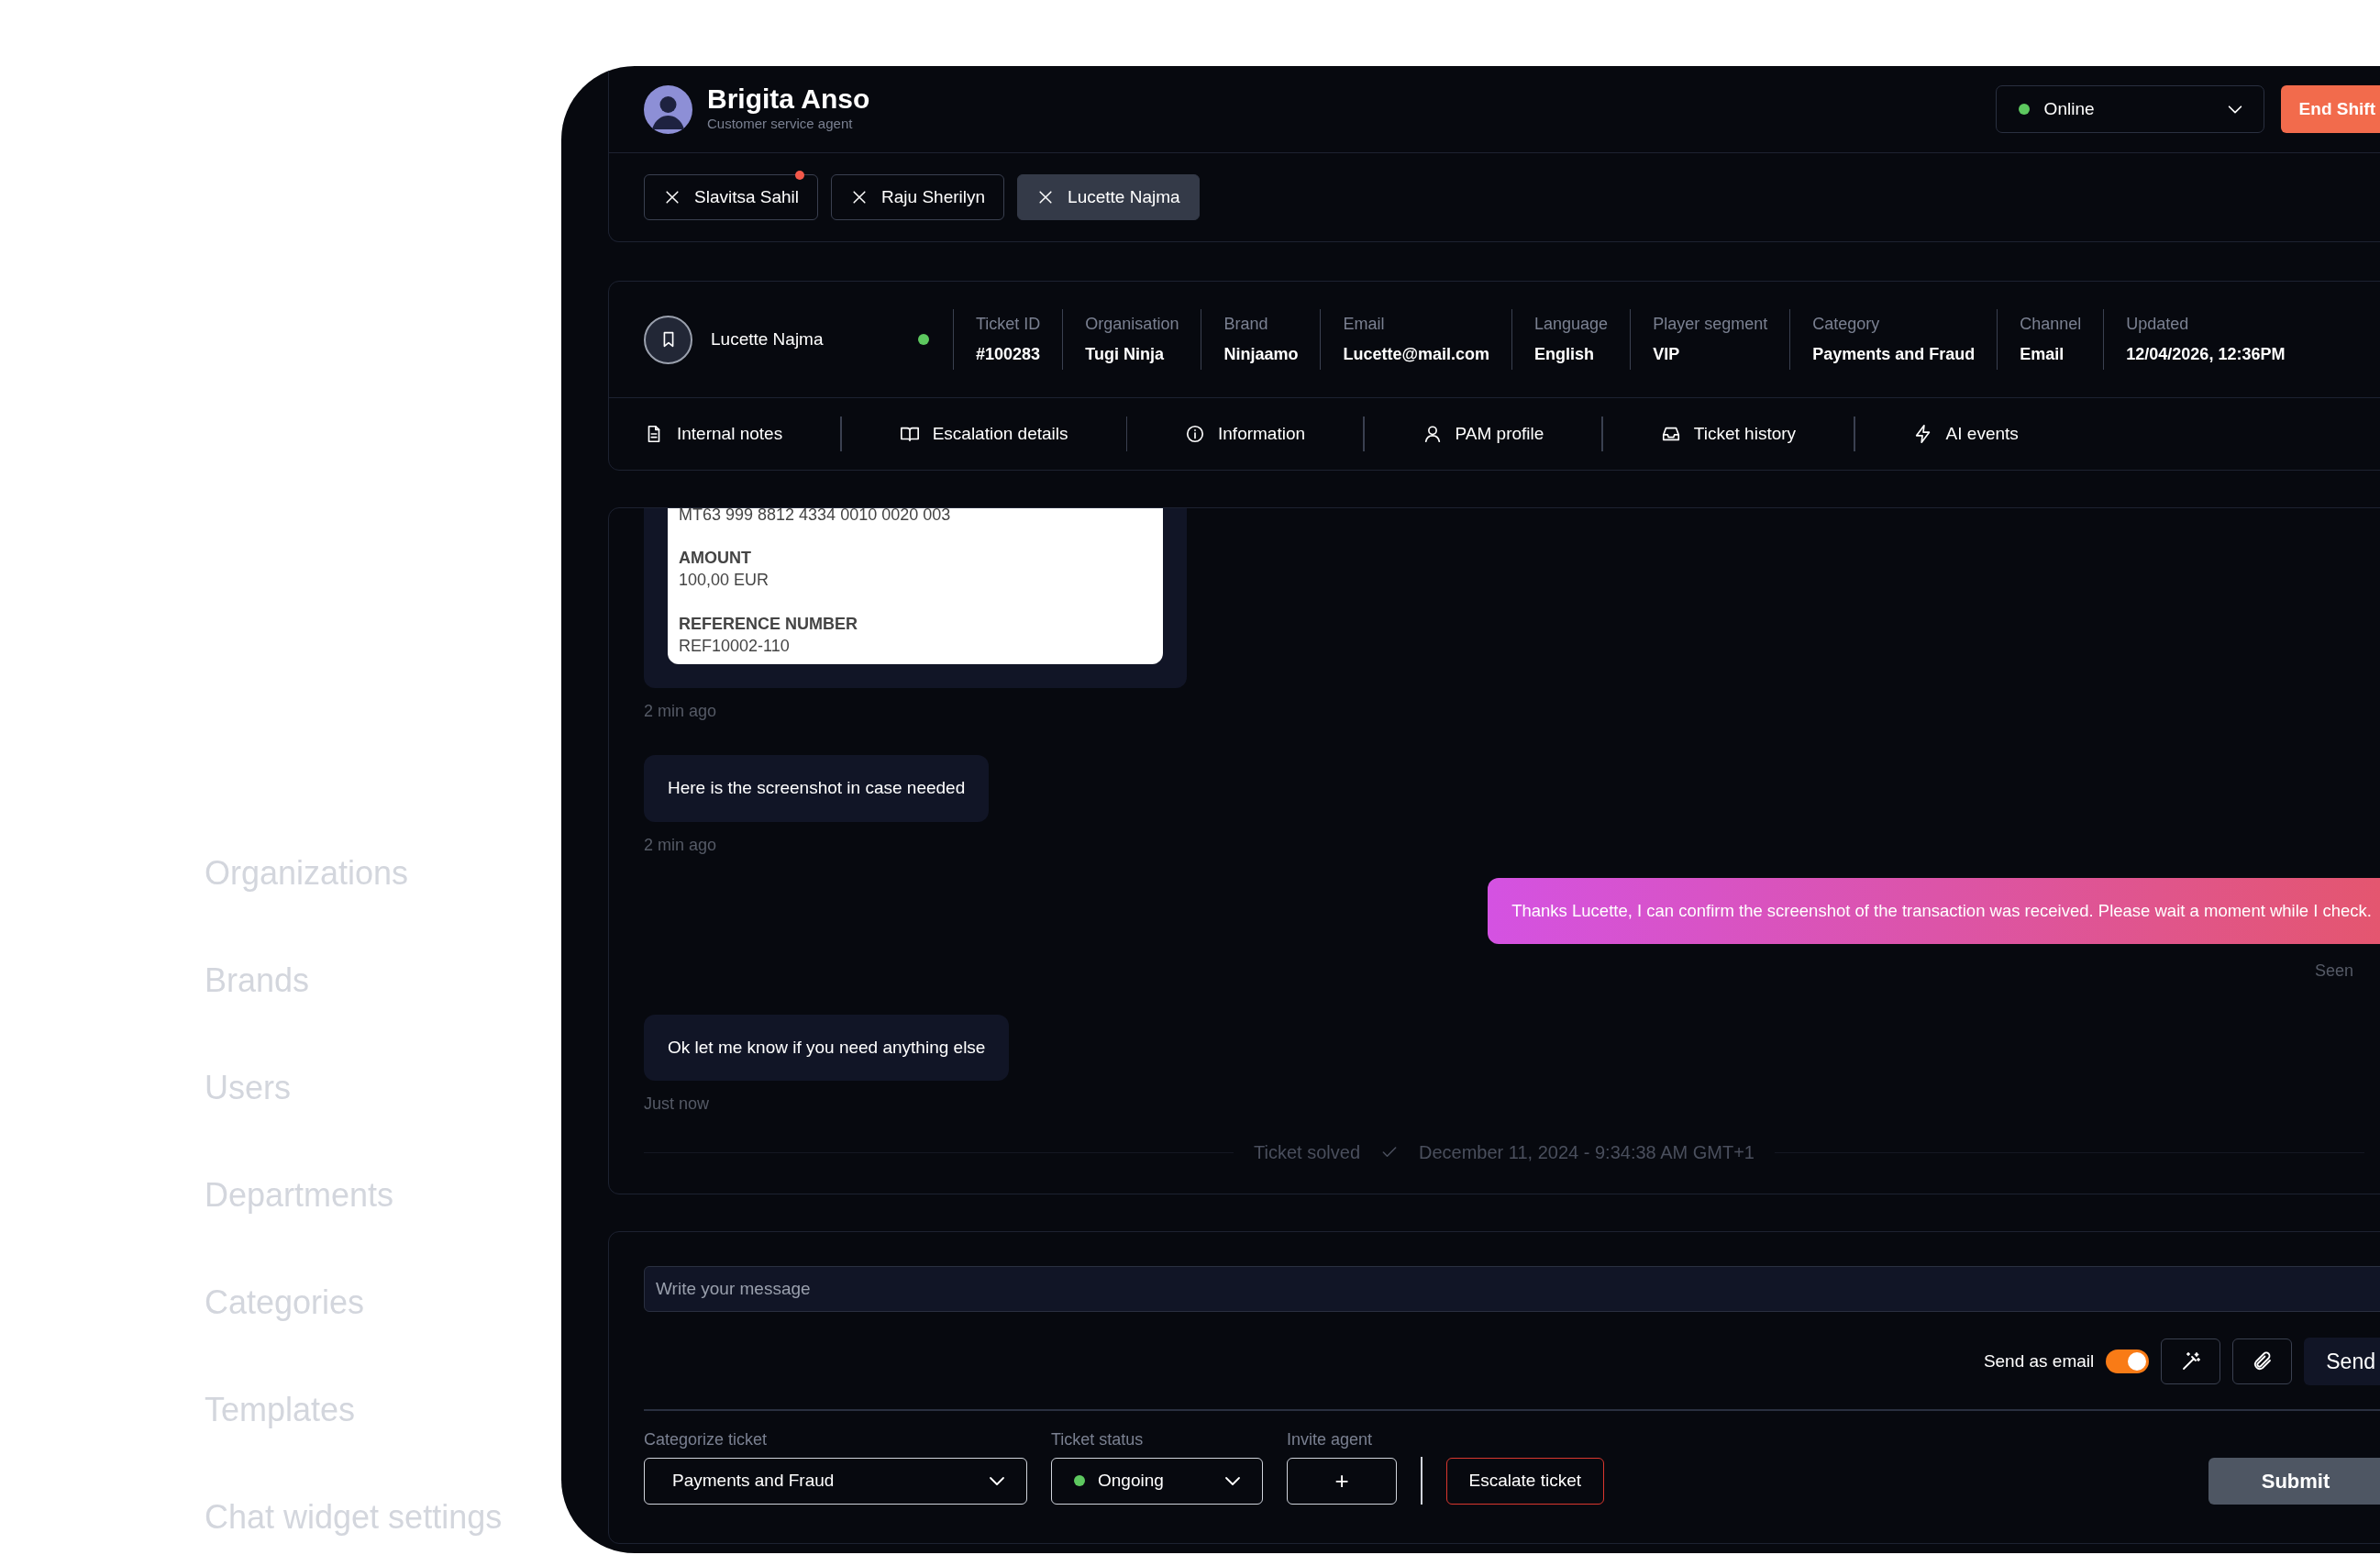  Describe the element at coordinates (668, 109) in the screenshot. I see `avatar-icon` at that location.